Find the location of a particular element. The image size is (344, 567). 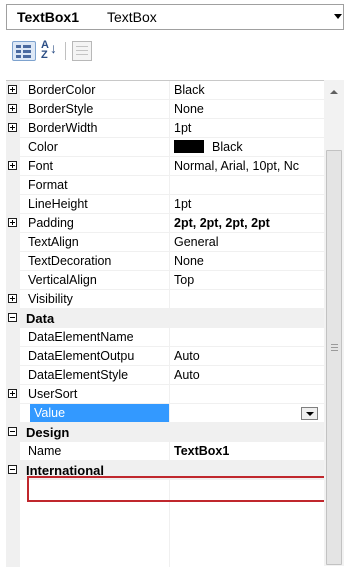

property-name: Padding is located at coordinates (51, 223).